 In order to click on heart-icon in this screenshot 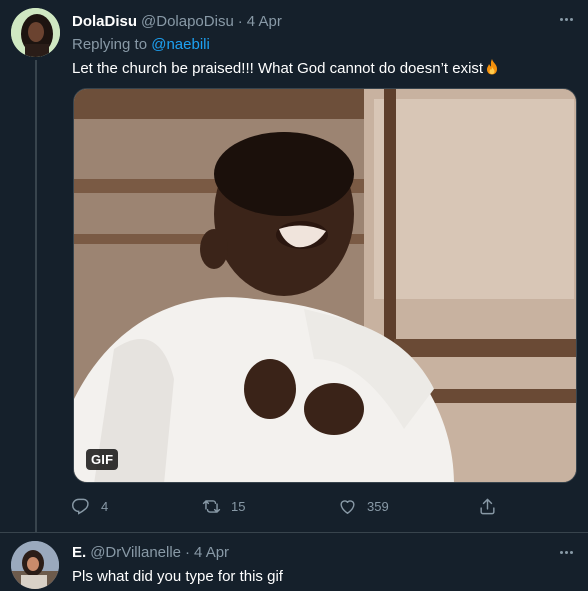, I will do `click(347, 506)`.